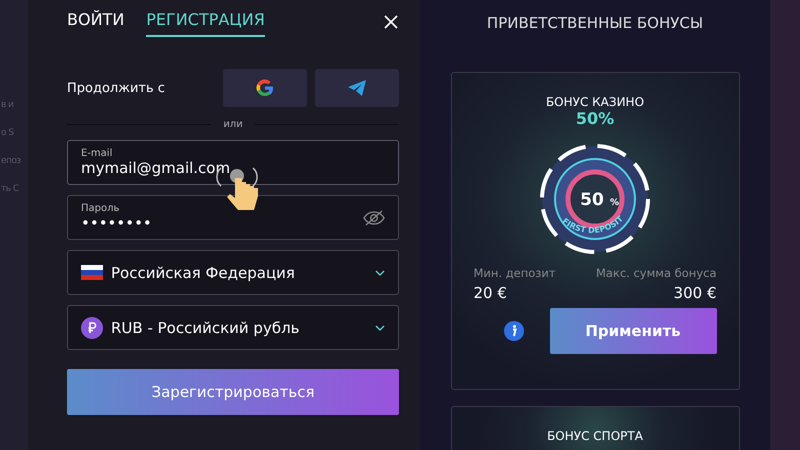  What do you see at coordinates (515, 273) in the screenshot?
I see `stat-label: Мин. депозит` at bounding box center [515, 273].